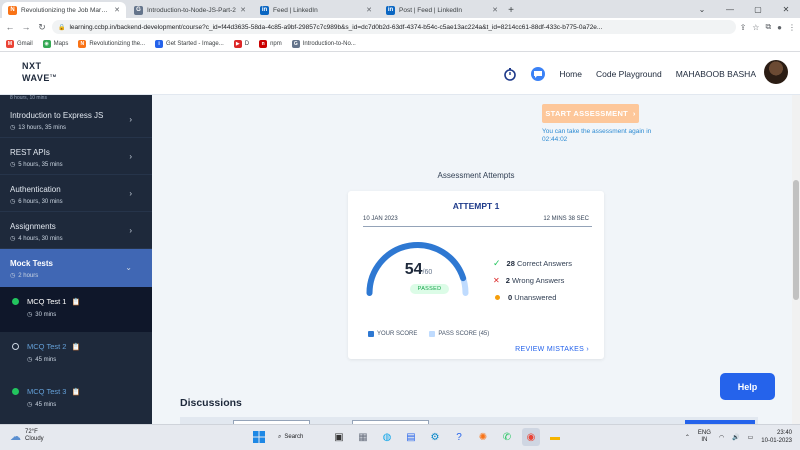 The height and width of the screenshot is (450, 800). I want to click on new-tab-button: +, so click(511, 10).